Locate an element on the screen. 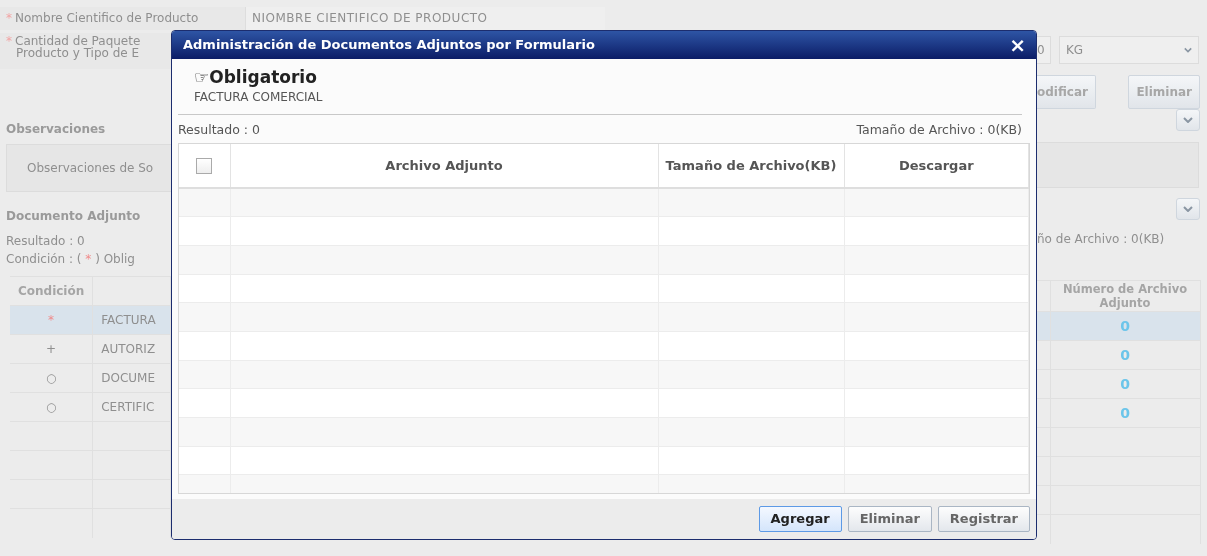  document-name: DOCUME is located at coordinates (128, 378).